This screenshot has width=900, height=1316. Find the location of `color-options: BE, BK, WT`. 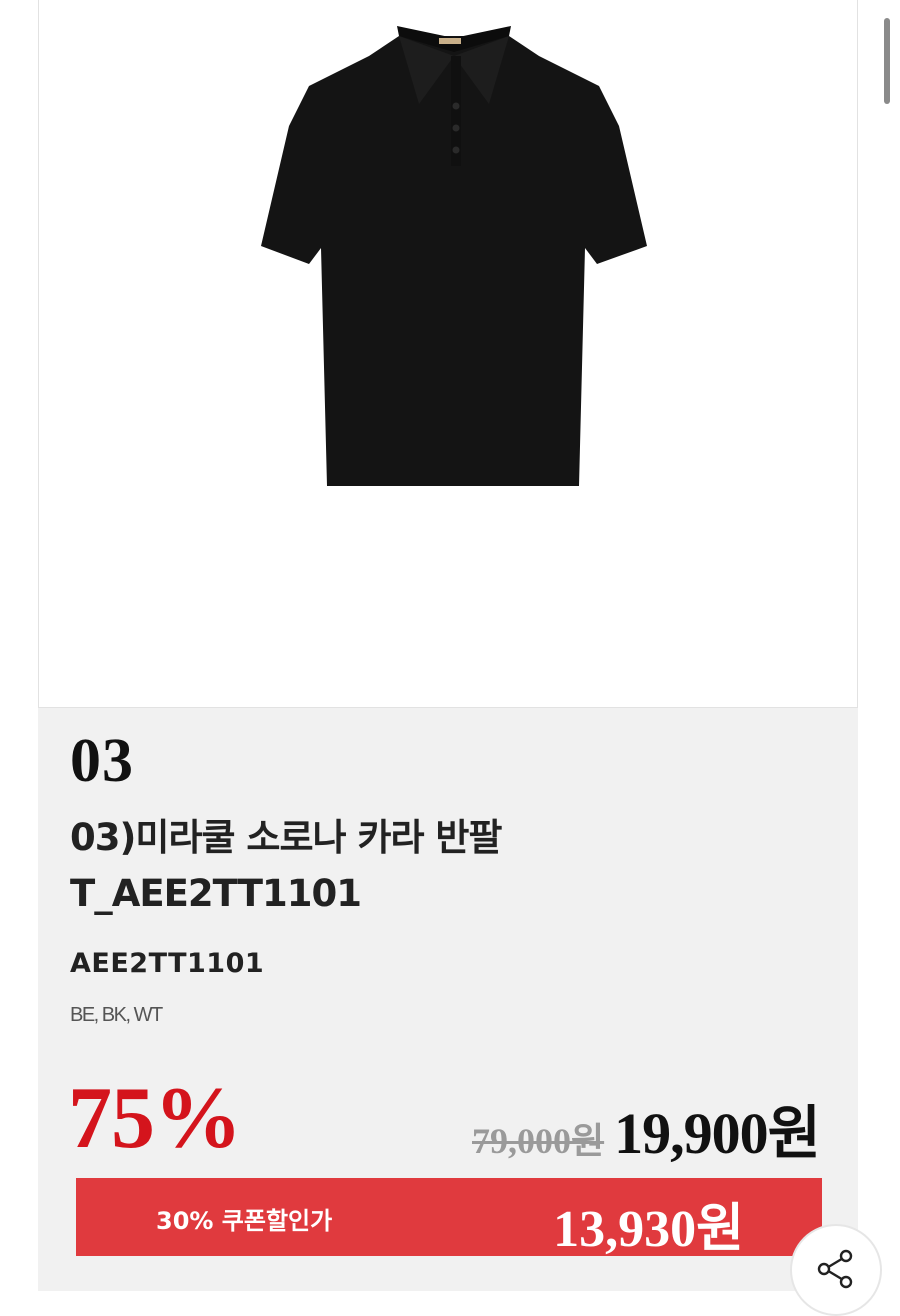

color-options: BE, BK, WT is located at coordinates (116, 1015).